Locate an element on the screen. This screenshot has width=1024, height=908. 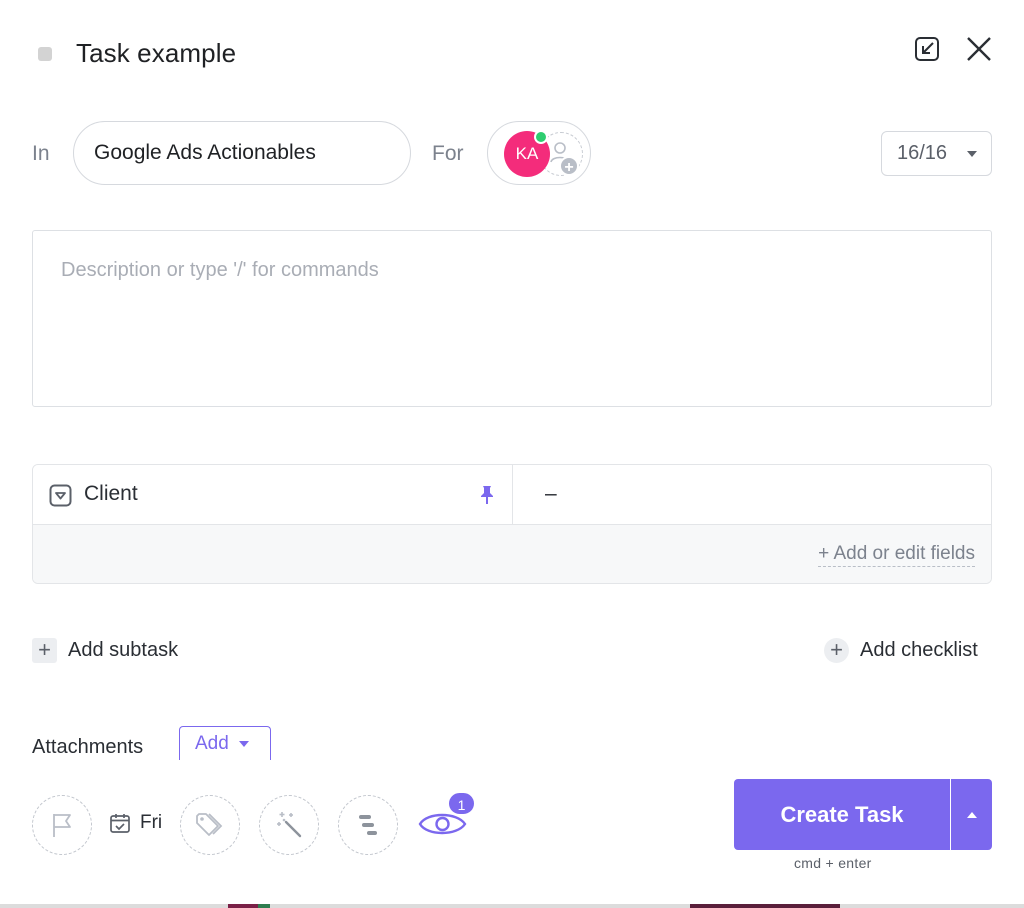
tag-icon is located at coordinates (209, 824).